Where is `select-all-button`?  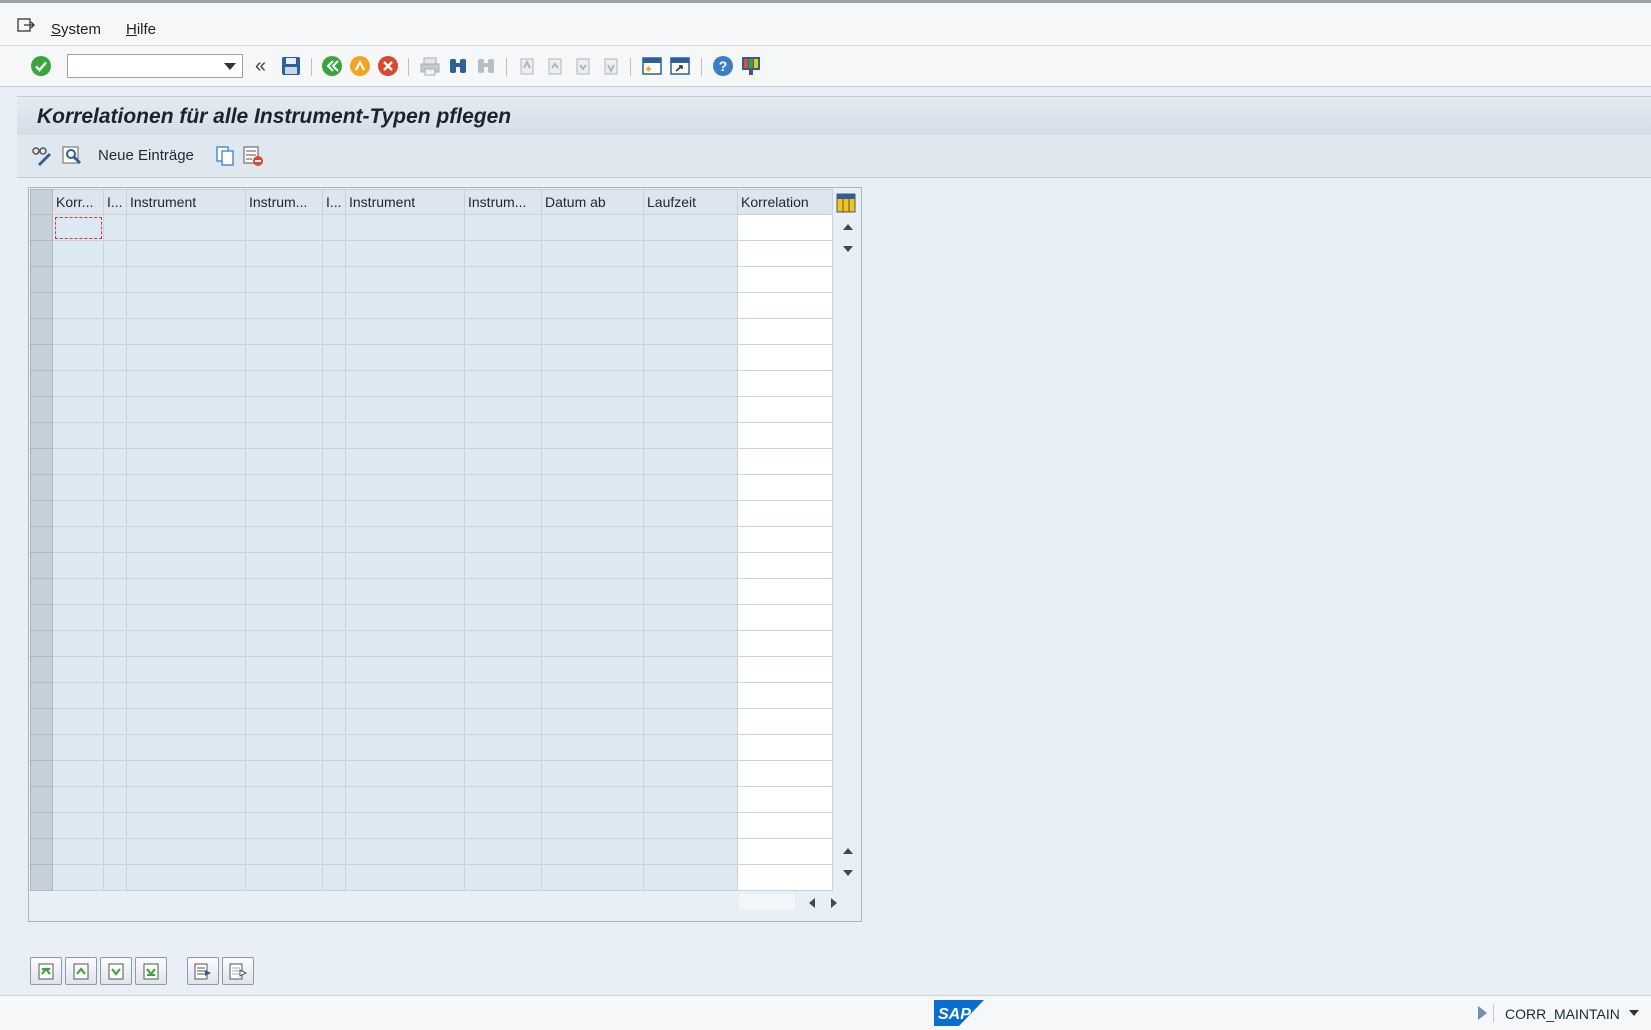
select-all-button is located at coordinates (203, 971).